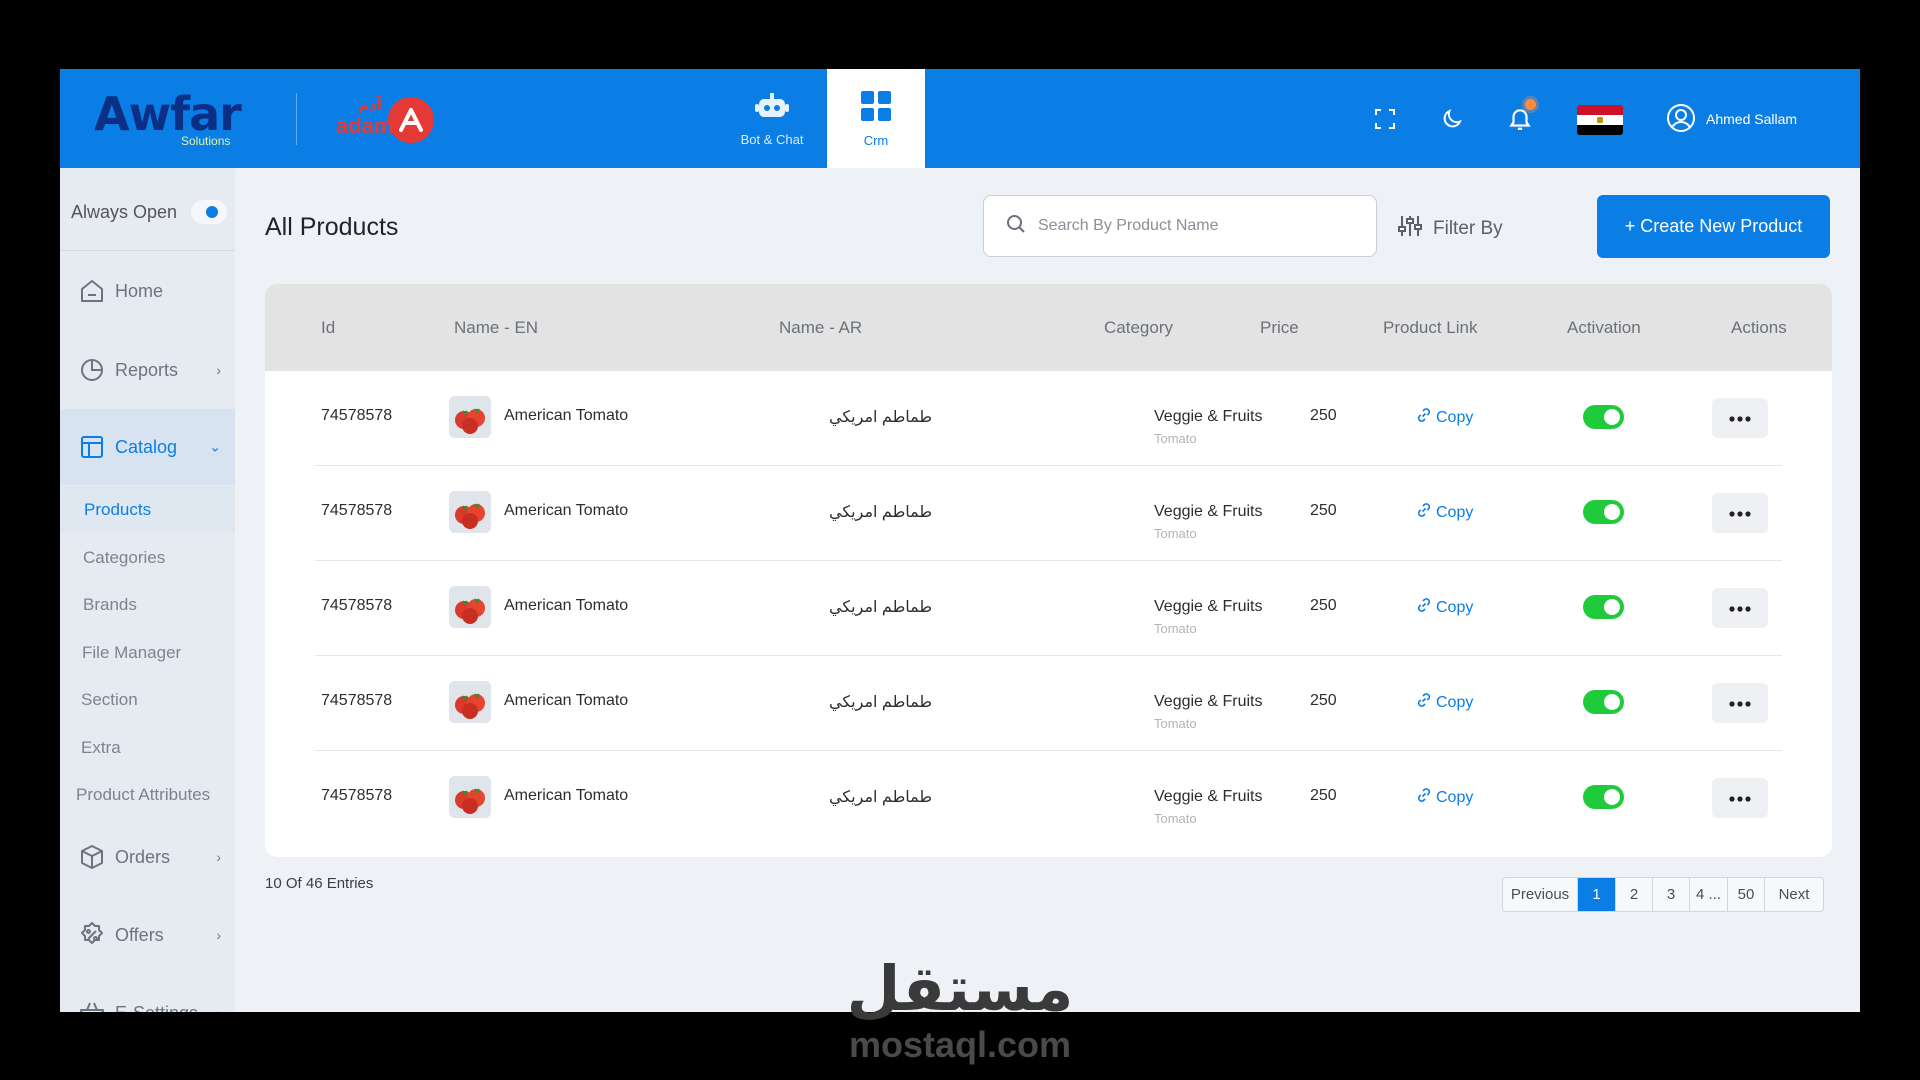  Describe the element at coordinates (1746, 894) in the screenshot. I see `pagination-page: 50` at that location.